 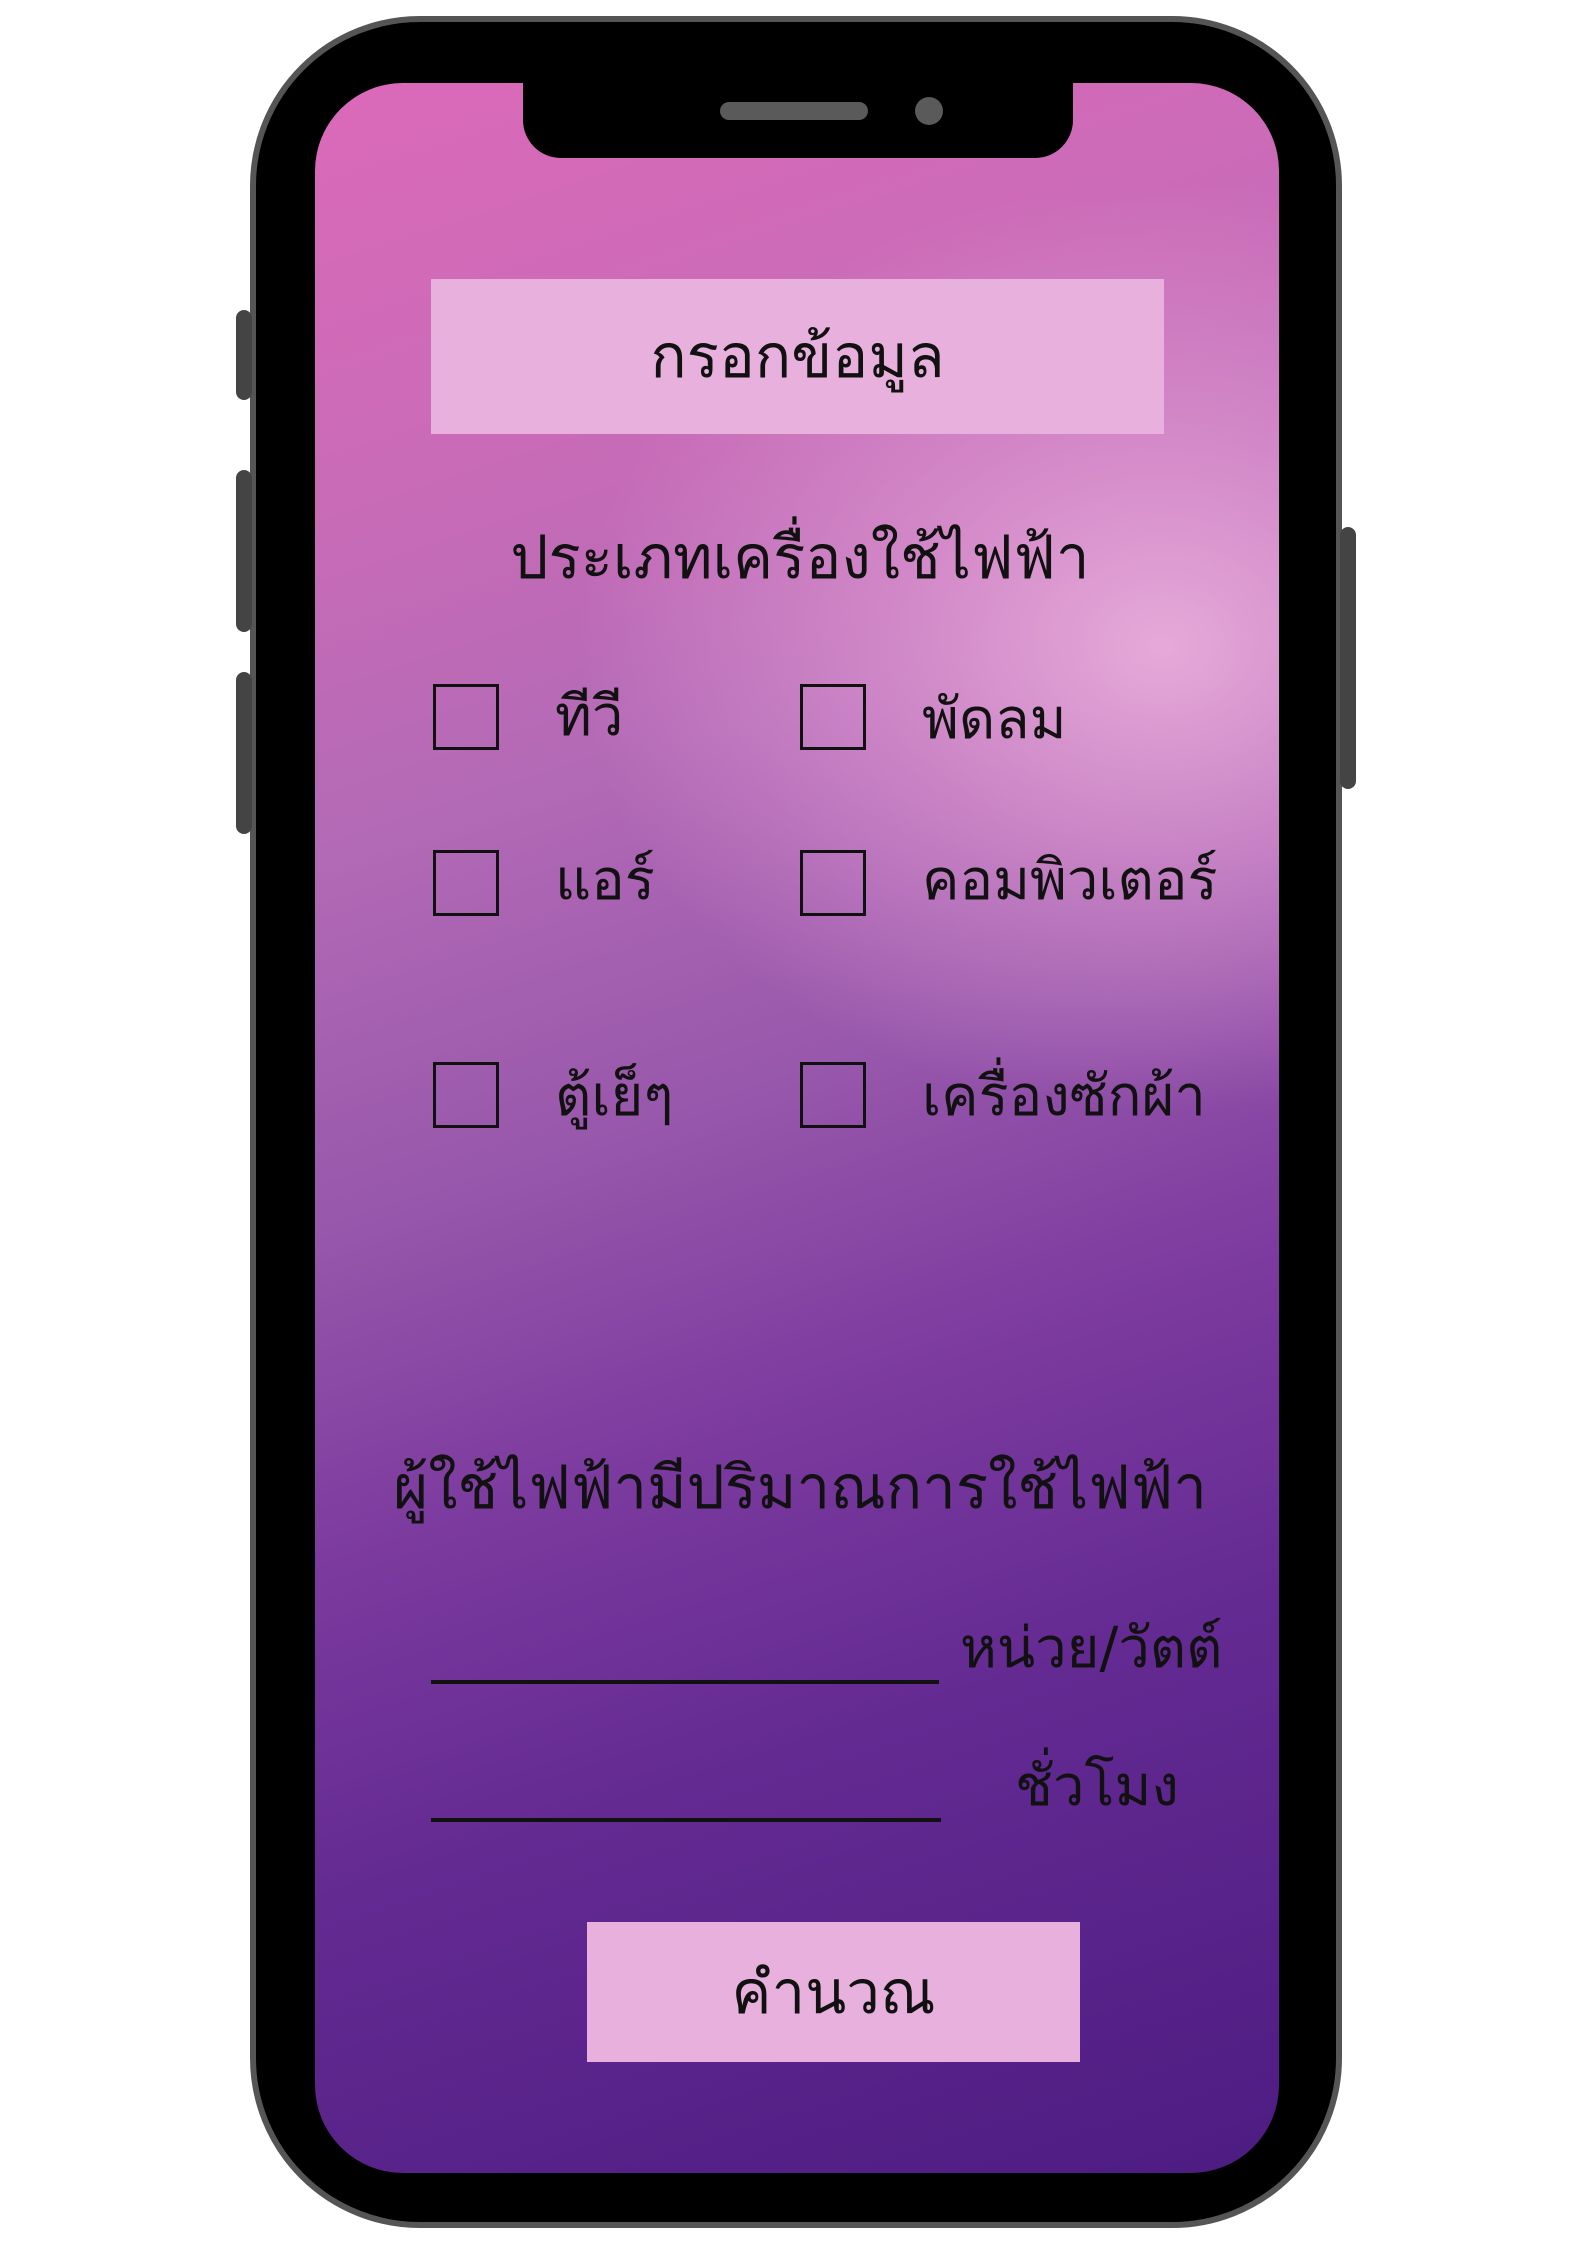 I want to click on checkbox-air-conditioner, so click(x=466, y=883).